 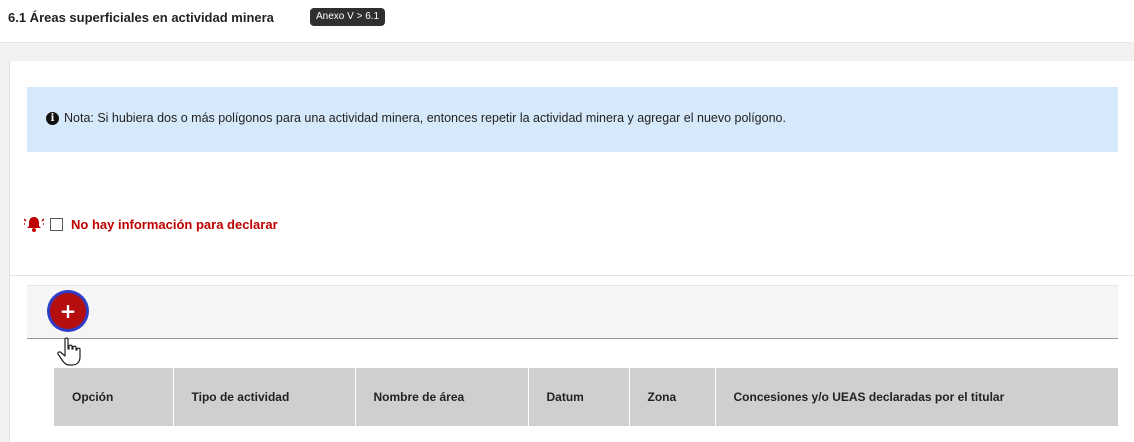 I want to click on no-data-label: No hay información para declarar, so click(x=174, y=224).